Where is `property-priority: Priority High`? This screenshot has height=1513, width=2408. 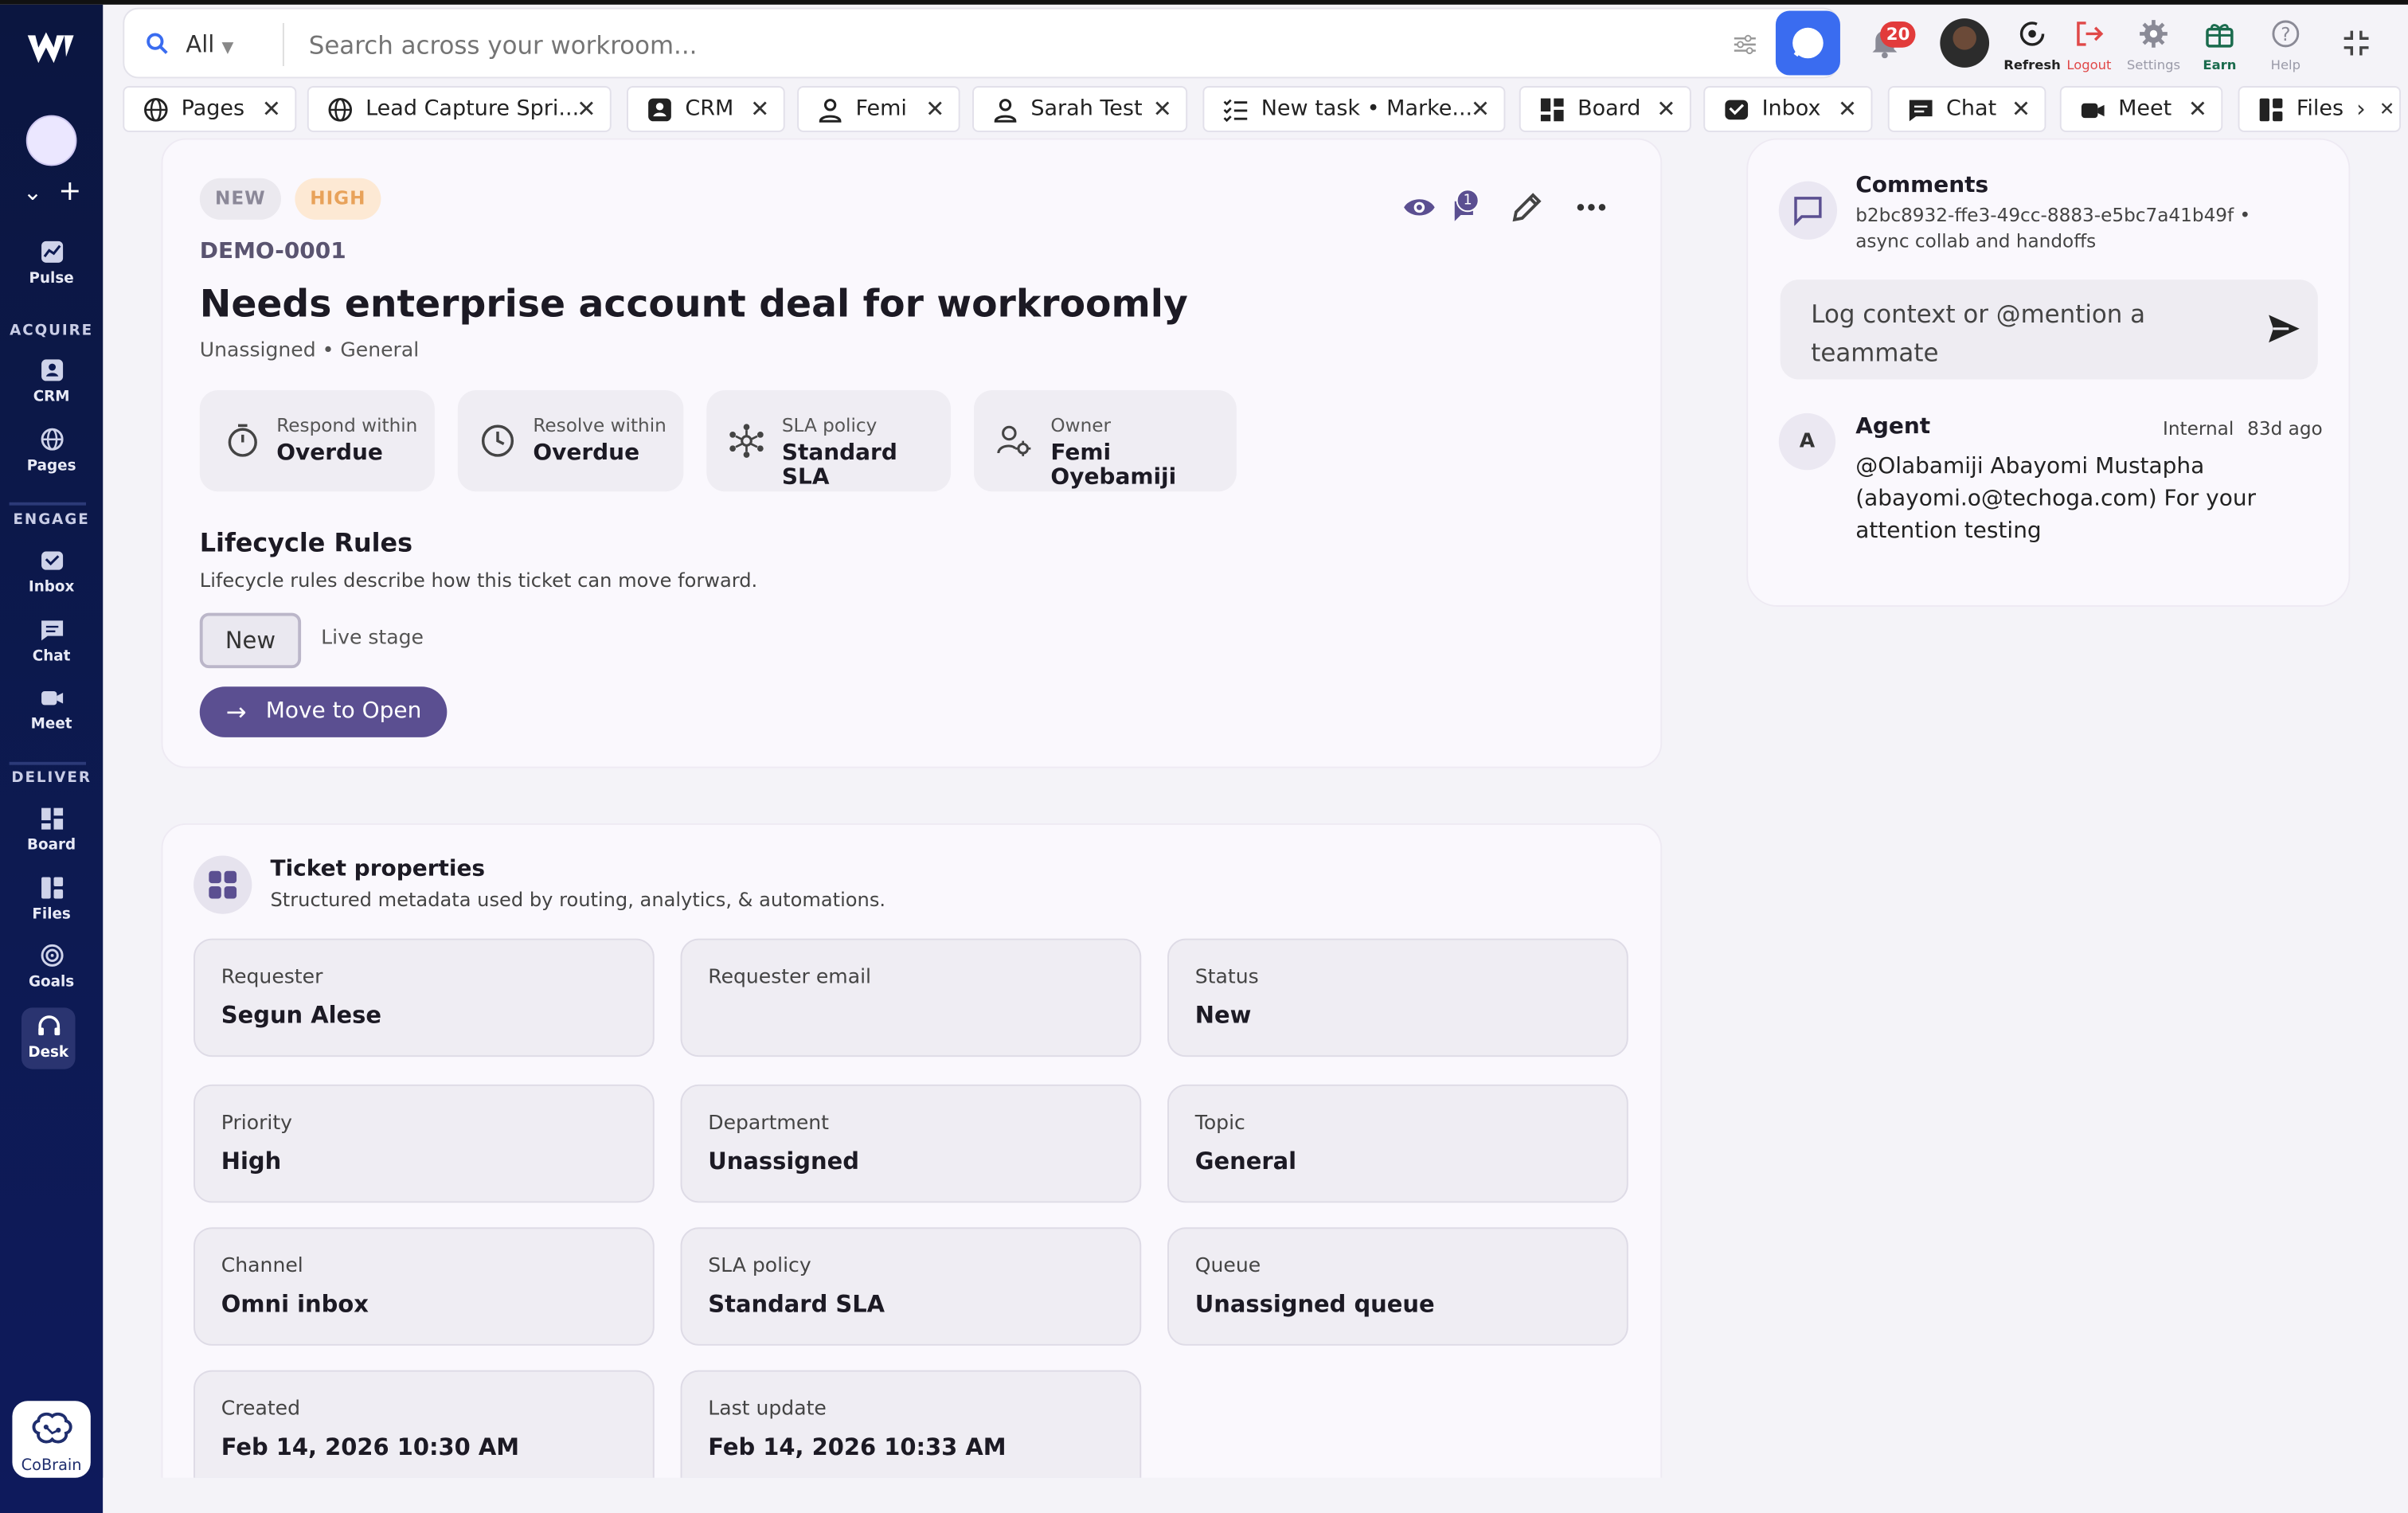 property-priority: Priority High is located at coordinates (424, 1143).